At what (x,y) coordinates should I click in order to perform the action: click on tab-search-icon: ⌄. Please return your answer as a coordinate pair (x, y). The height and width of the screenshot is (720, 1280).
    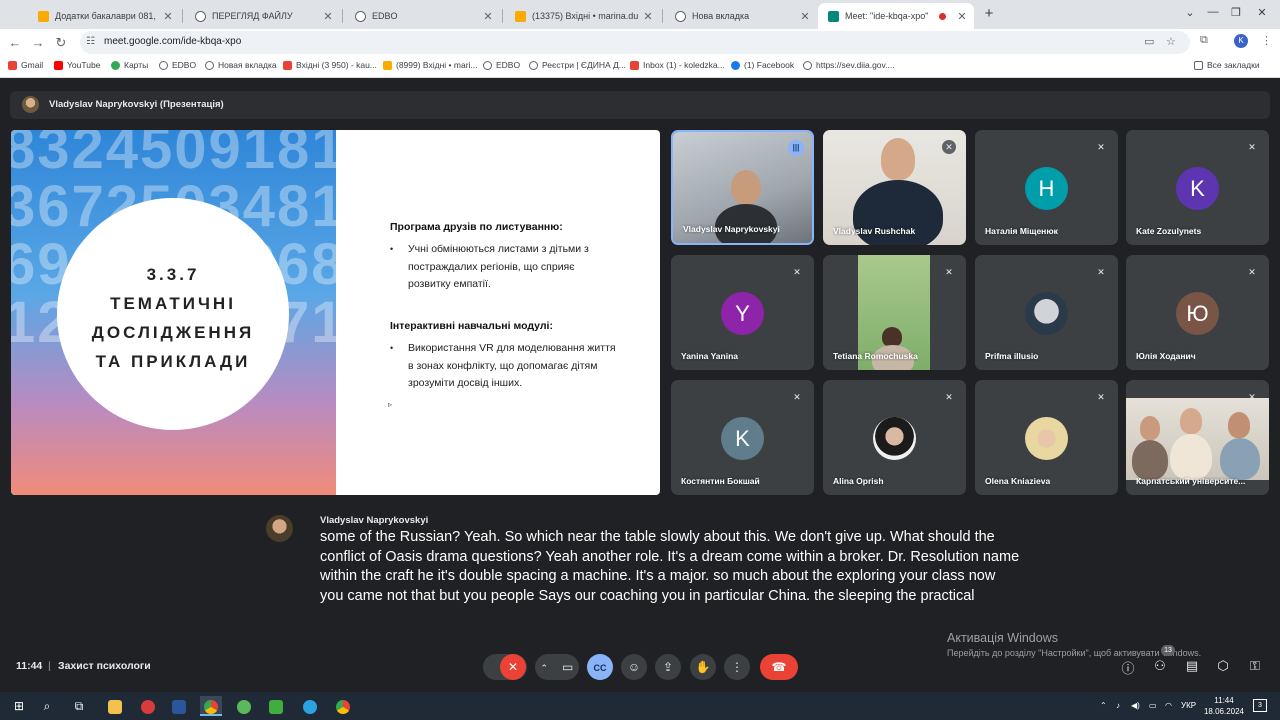
    Looking at the image, I should click on (1190, 12).